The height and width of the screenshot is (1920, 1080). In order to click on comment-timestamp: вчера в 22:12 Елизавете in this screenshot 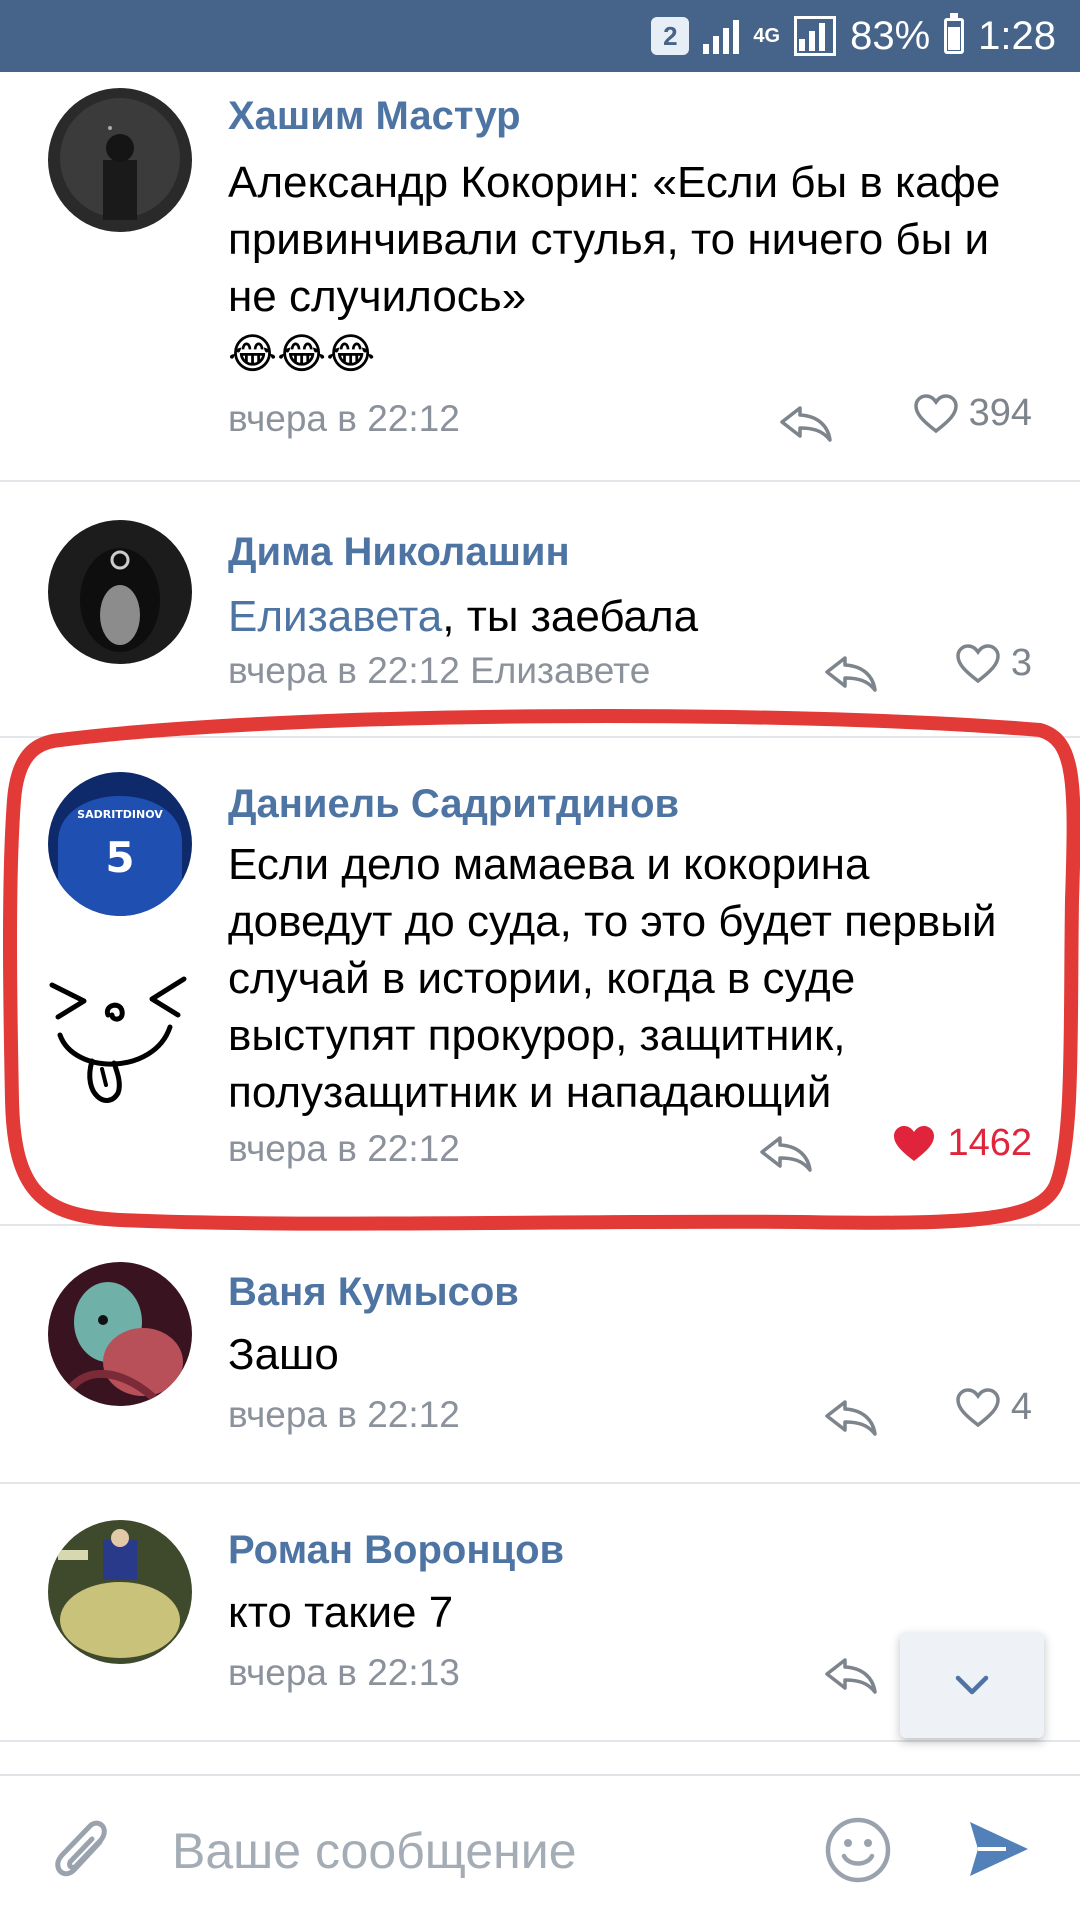, I will do `click(439, 670)`.